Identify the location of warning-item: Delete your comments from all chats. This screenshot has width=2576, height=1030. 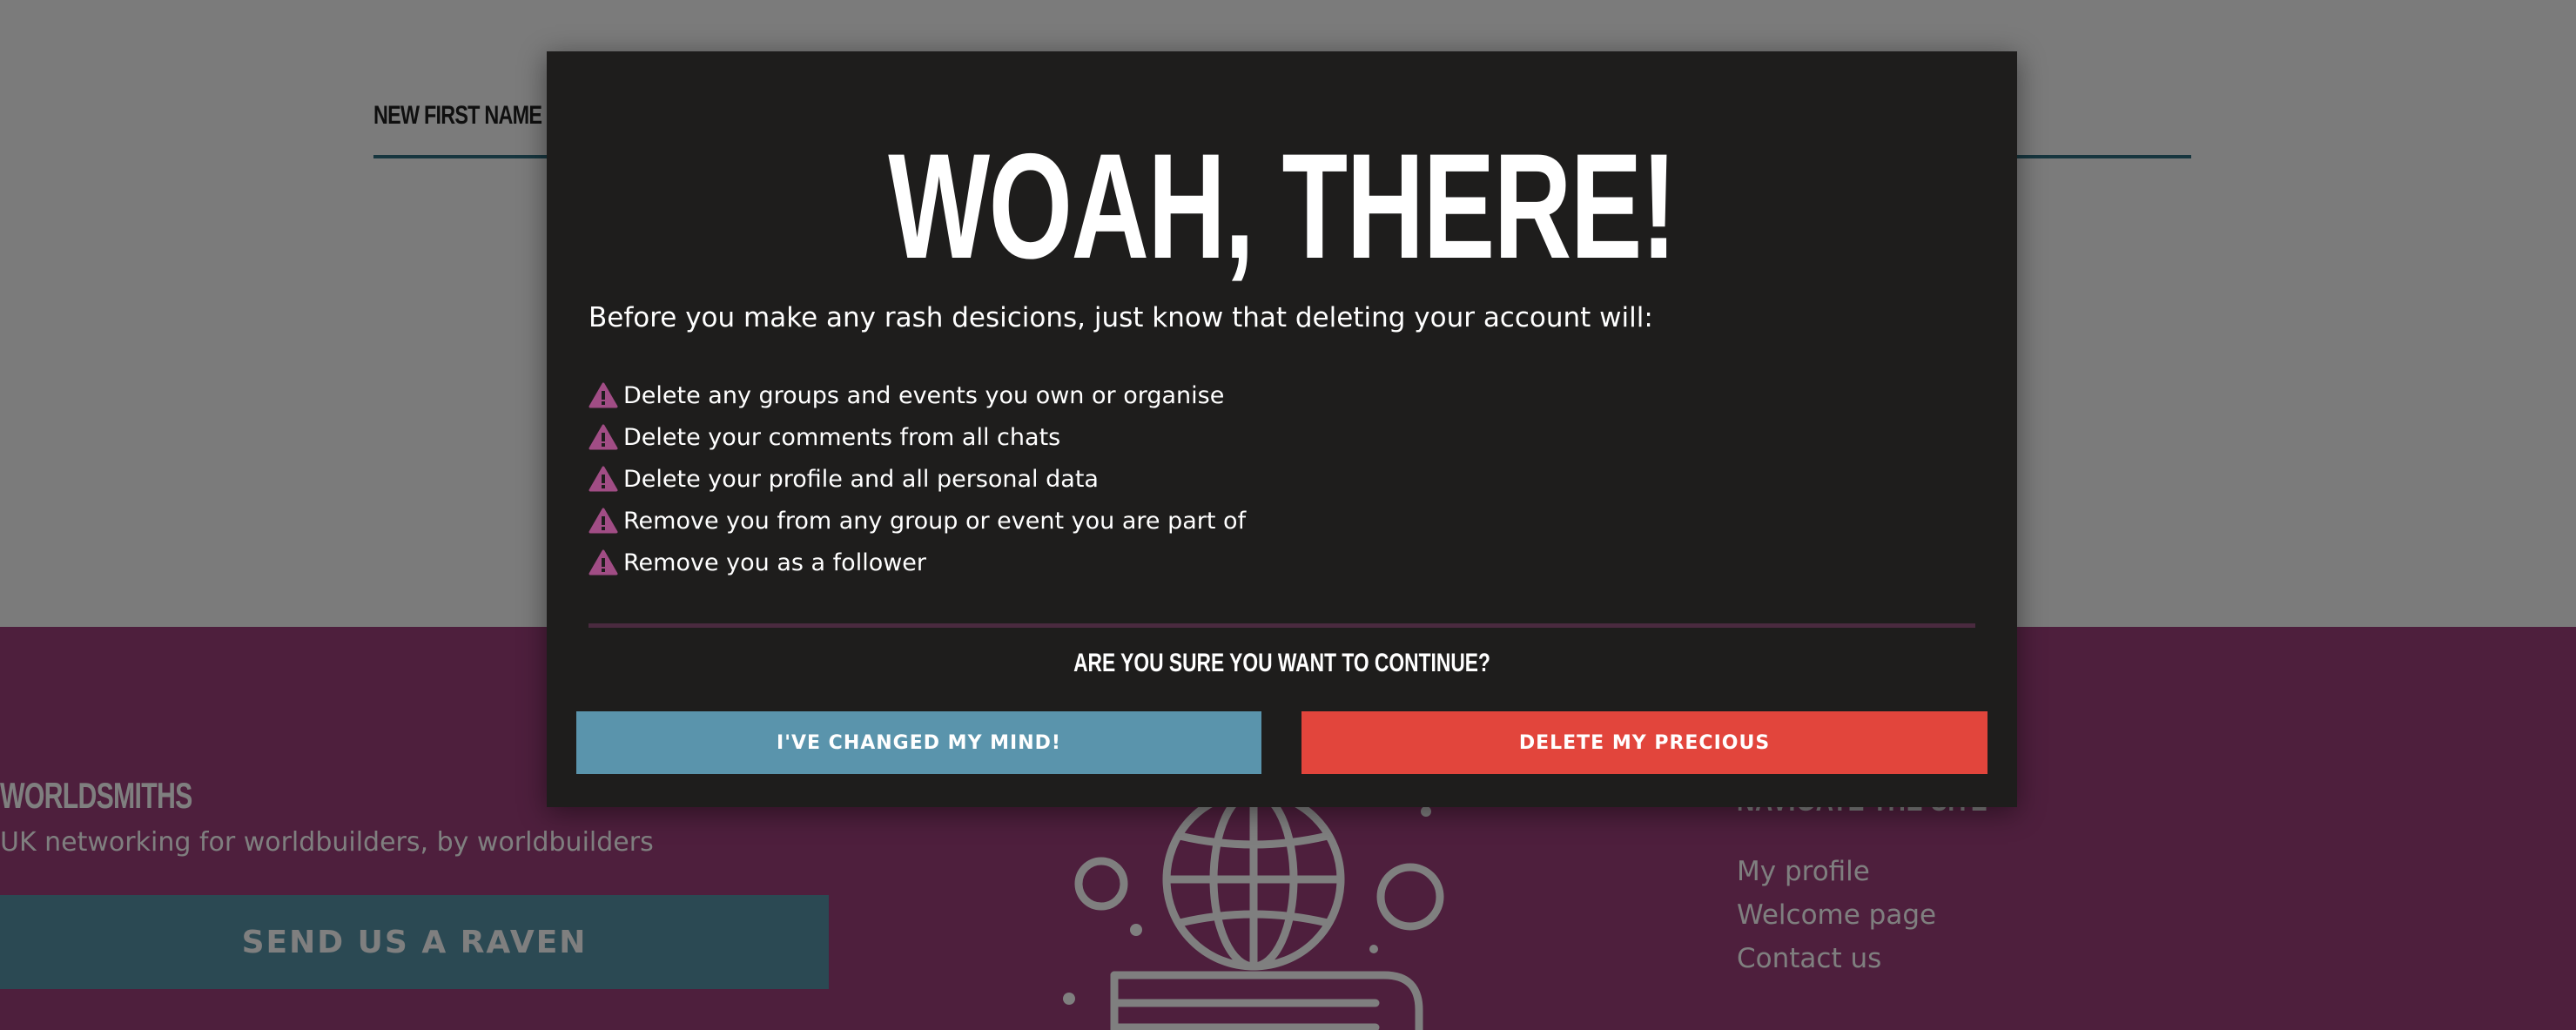
(917, 437).